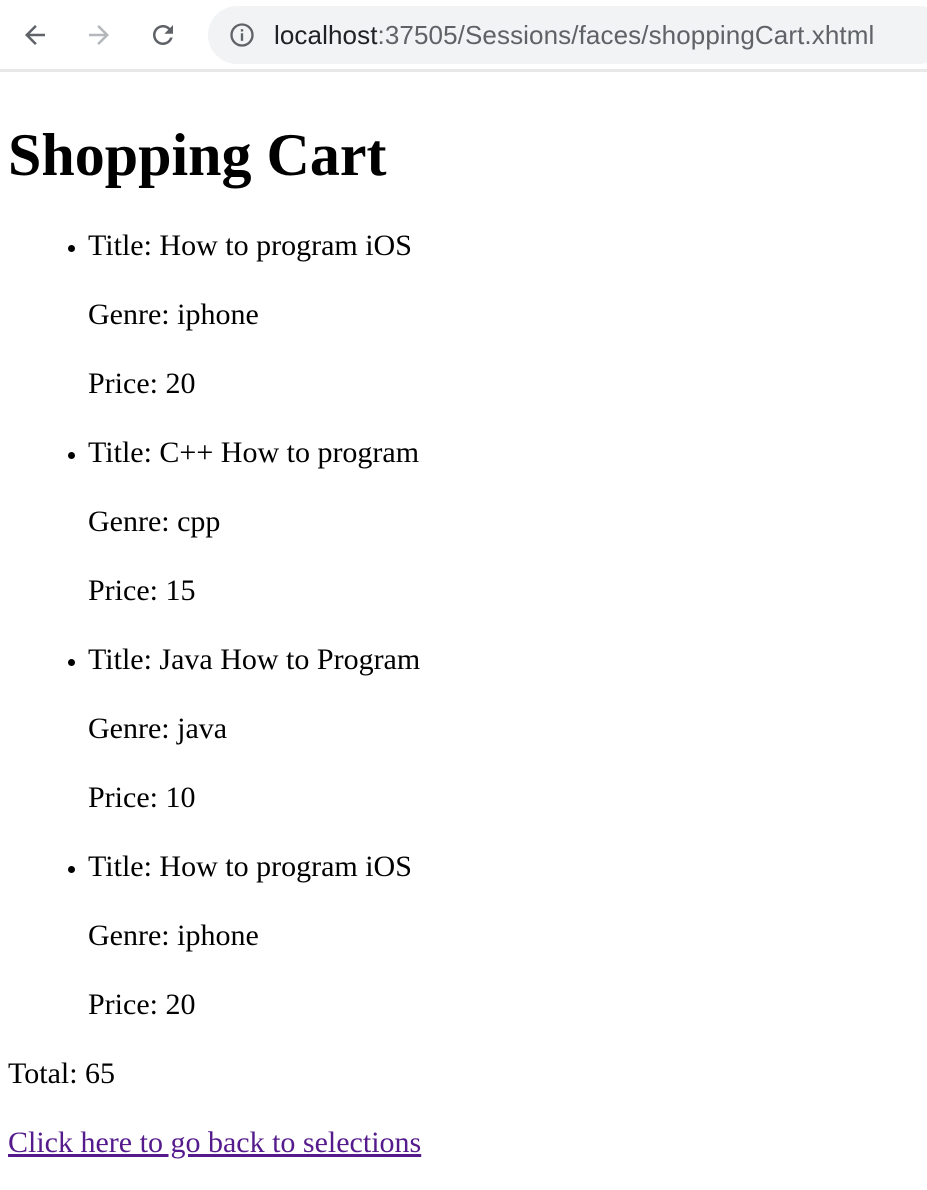 The height and width of the screenshot is (1190, 927). I want to click on reload-button, so click(163, 35).